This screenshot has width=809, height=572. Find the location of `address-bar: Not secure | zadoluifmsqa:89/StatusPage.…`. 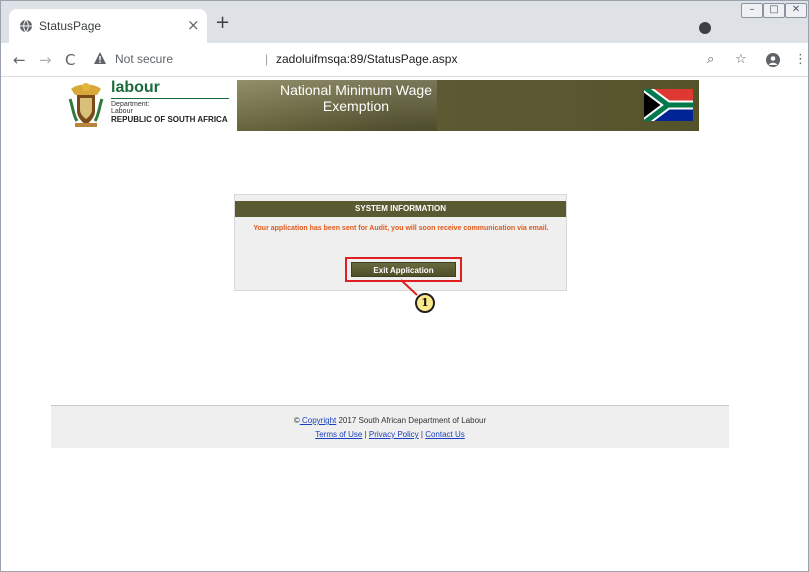

address-bar: Not secure | zadoluifmsqa:89/StatusPage.… is located at coordinates (393, 60).